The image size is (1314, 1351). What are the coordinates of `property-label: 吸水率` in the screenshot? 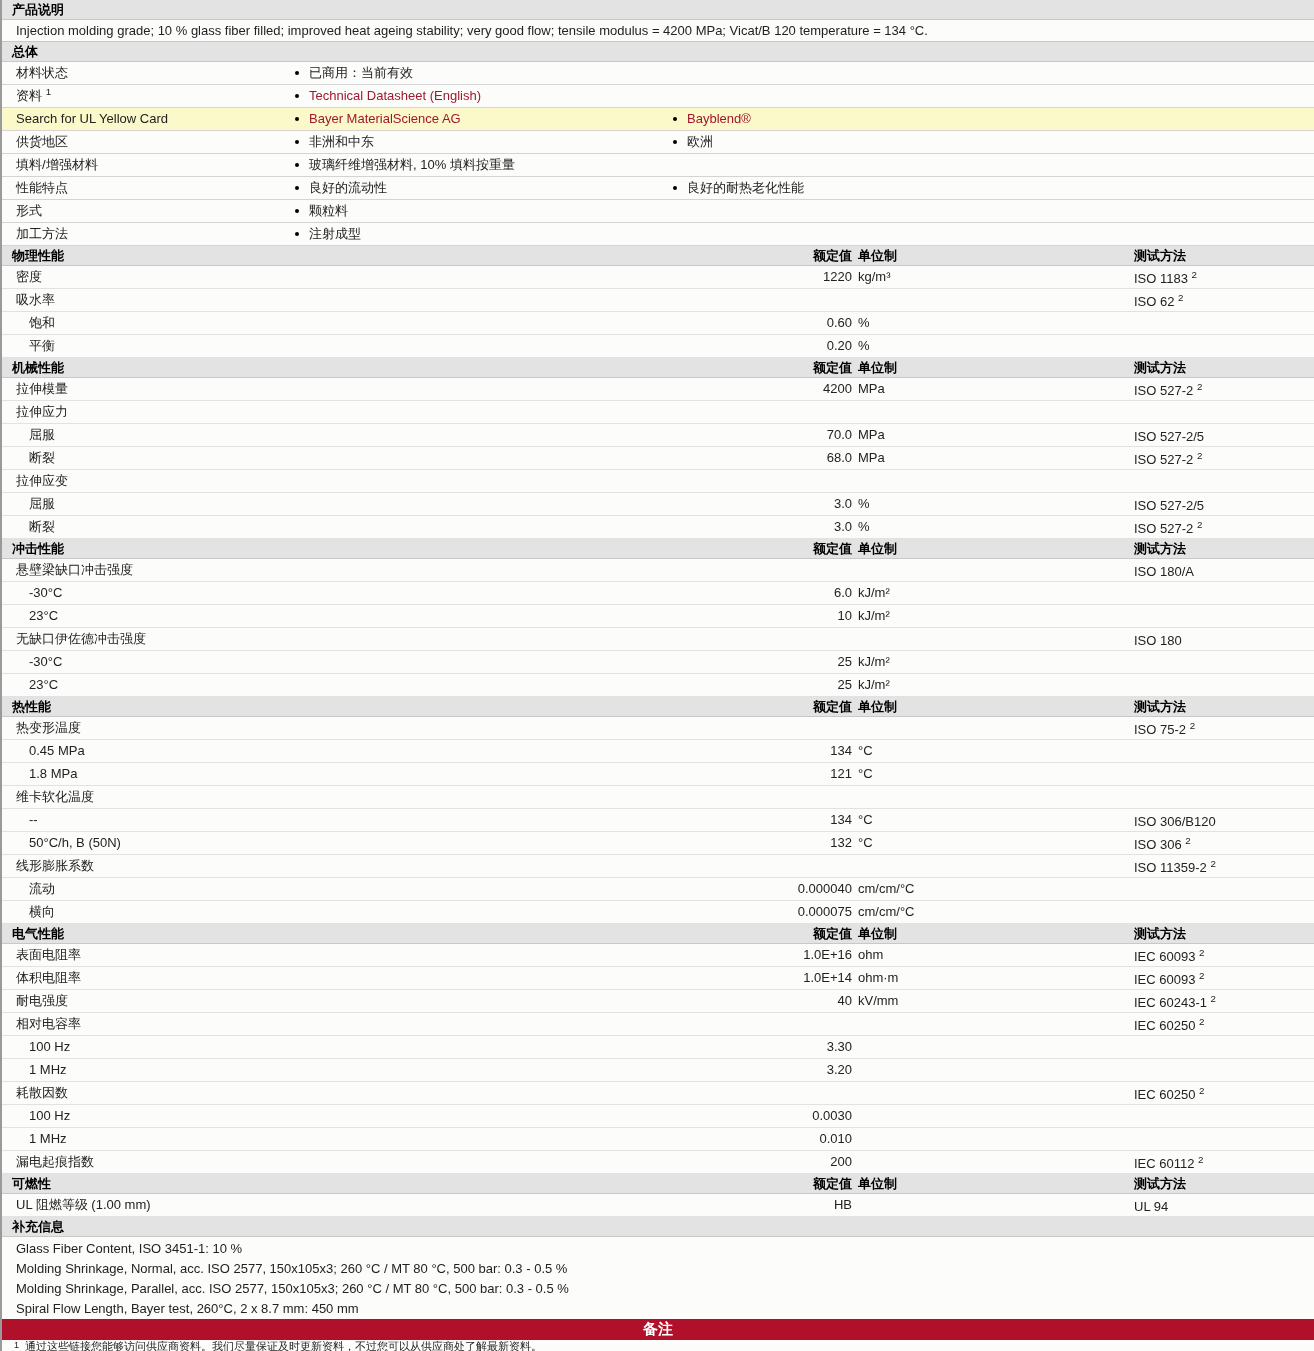 It's located at (35, 300).